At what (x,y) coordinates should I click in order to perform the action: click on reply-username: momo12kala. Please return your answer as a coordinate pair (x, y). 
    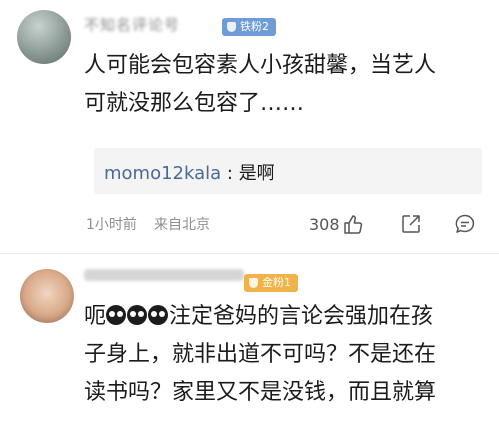
    Looking at the image, I should click on (162, 173).